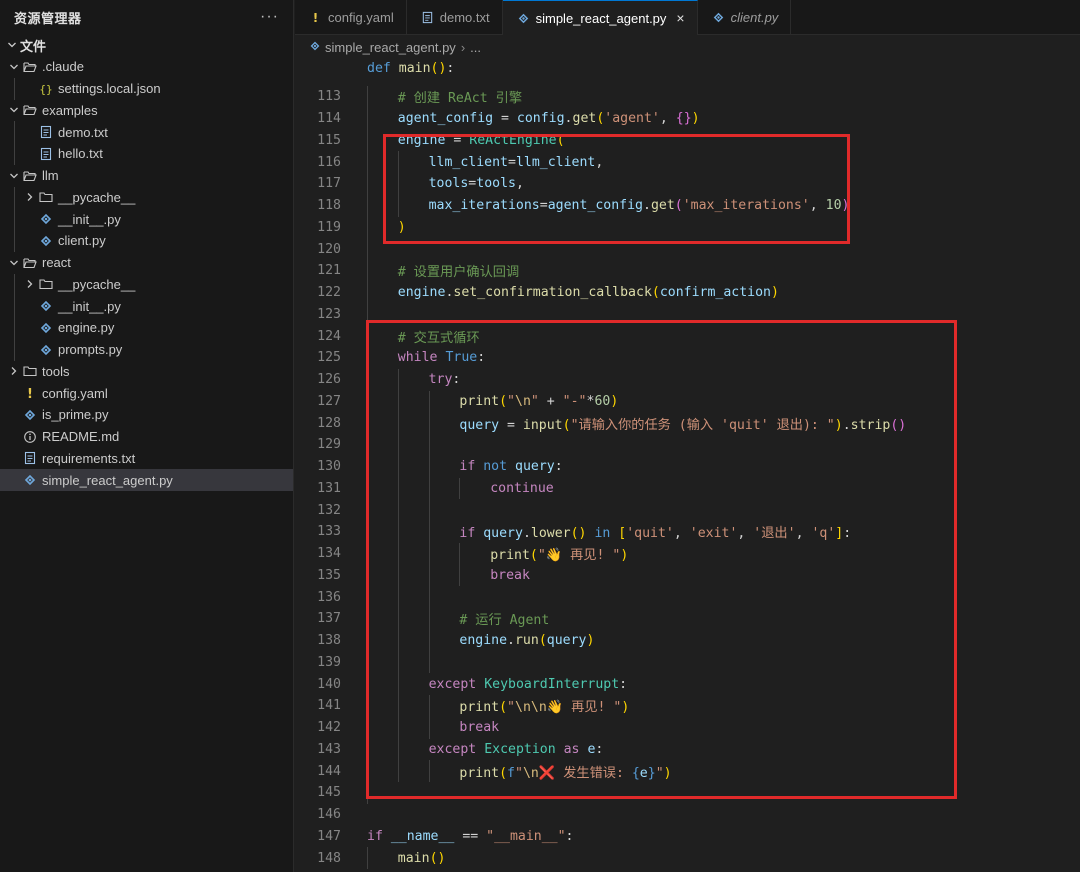 The height and width of the screenshot is (872, 1080). I want to click on code-token: True, so click(461, 358).